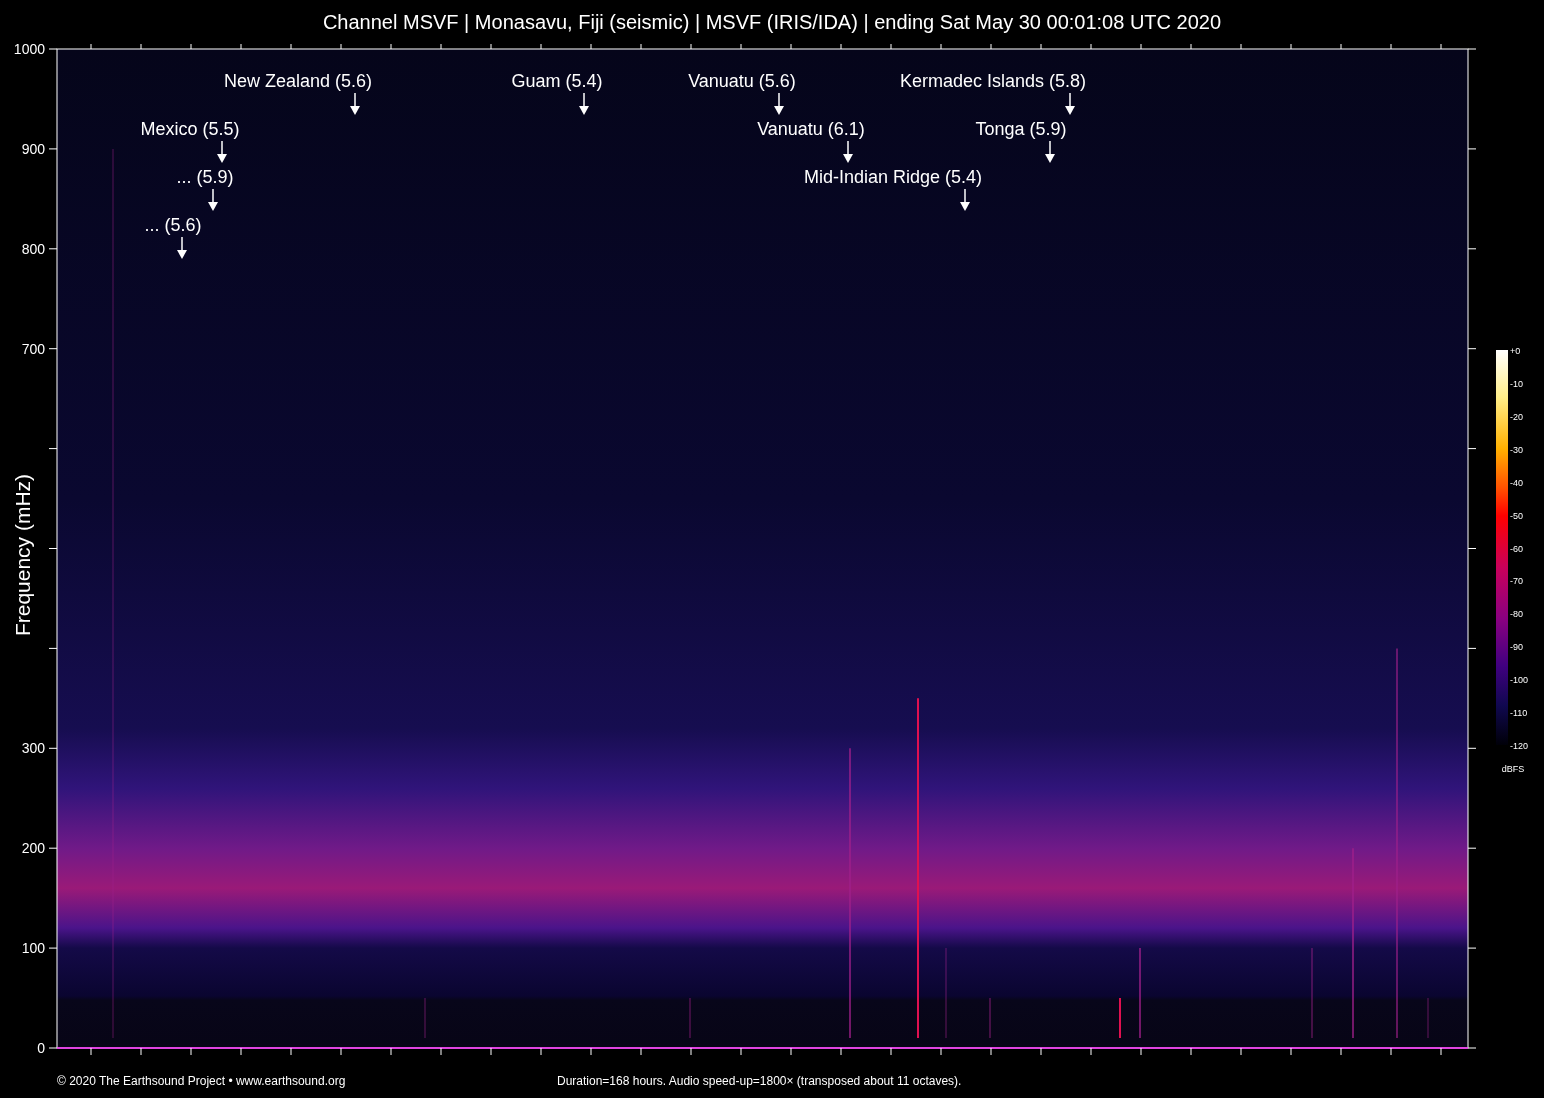  I want to click on colorbar-tick-label: -40, so click(1516, 482).